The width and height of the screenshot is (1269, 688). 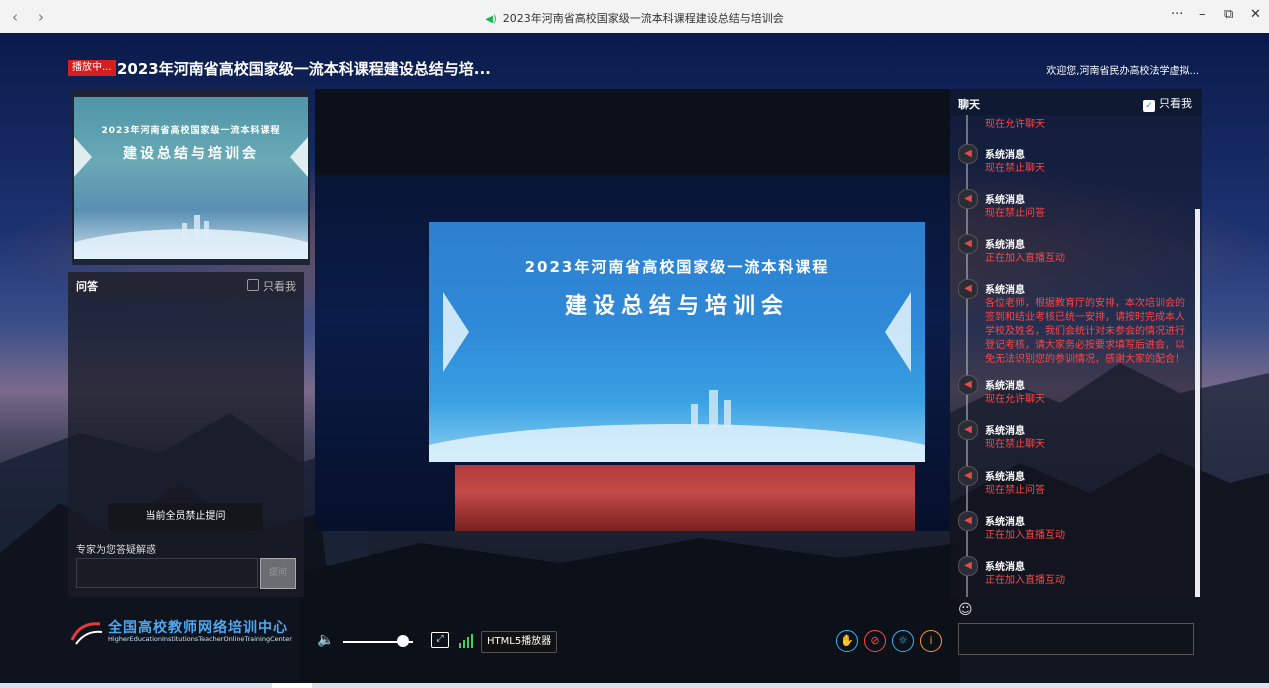 I want to click on brand-name-cn: 全国高校教师网络培训中心, so click(x=198, y=628).